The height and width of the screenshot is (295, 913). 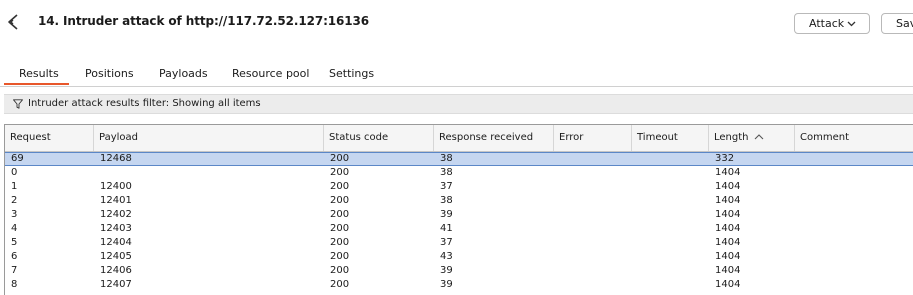 What do you see at coordinates (827, 23) in the screenshot?
I see `attack-button-label: Attack` at bounding box center [827, 23].